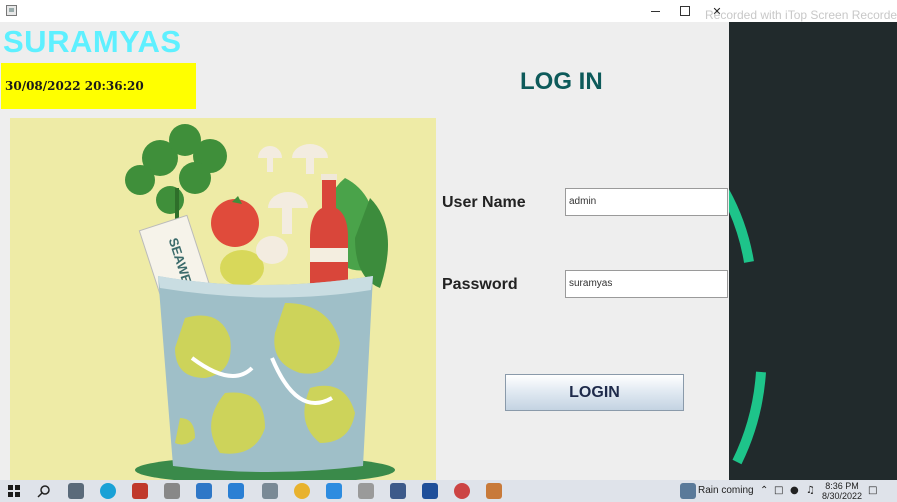  What do you see at coordinates (726, 490) in the screenshot?
I see `weather-text: Rain coming` at bounding box center [726, 490].